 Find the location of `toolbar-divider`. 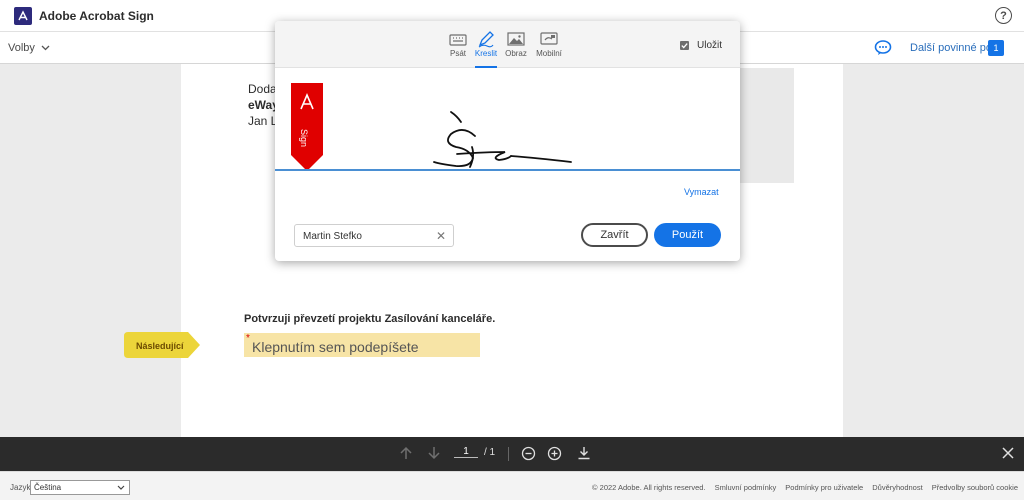

toolbar-divider is located at coordinates (508, 454).